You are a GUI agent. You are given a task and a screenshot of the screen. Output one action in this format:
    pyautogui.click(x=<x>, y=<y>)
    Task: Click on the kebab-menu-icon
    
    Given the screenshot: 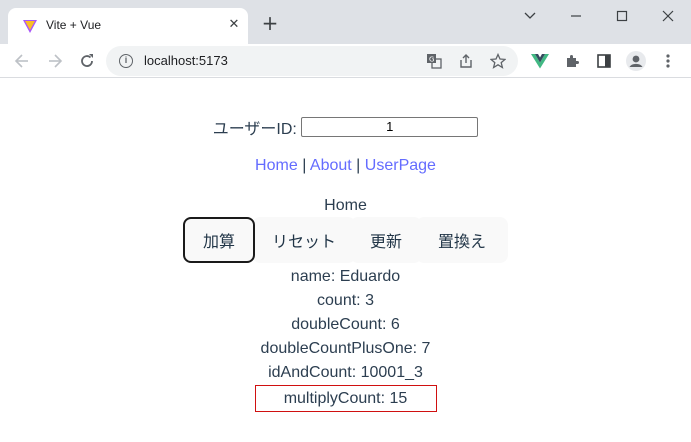 What is the action you would take?
    pyautogui.click(x=668, y=61)
    